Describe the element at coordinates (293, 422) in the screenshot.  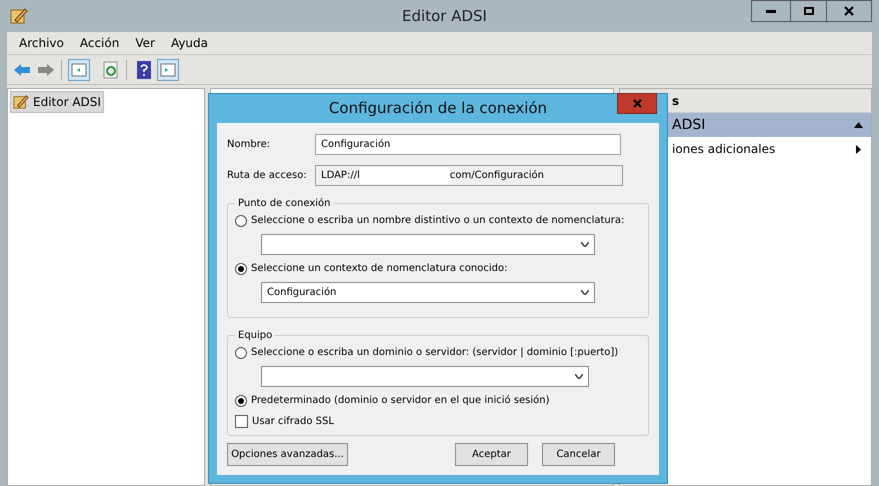
I see `checkbox-label: Usar cifrado SSL` at that location.